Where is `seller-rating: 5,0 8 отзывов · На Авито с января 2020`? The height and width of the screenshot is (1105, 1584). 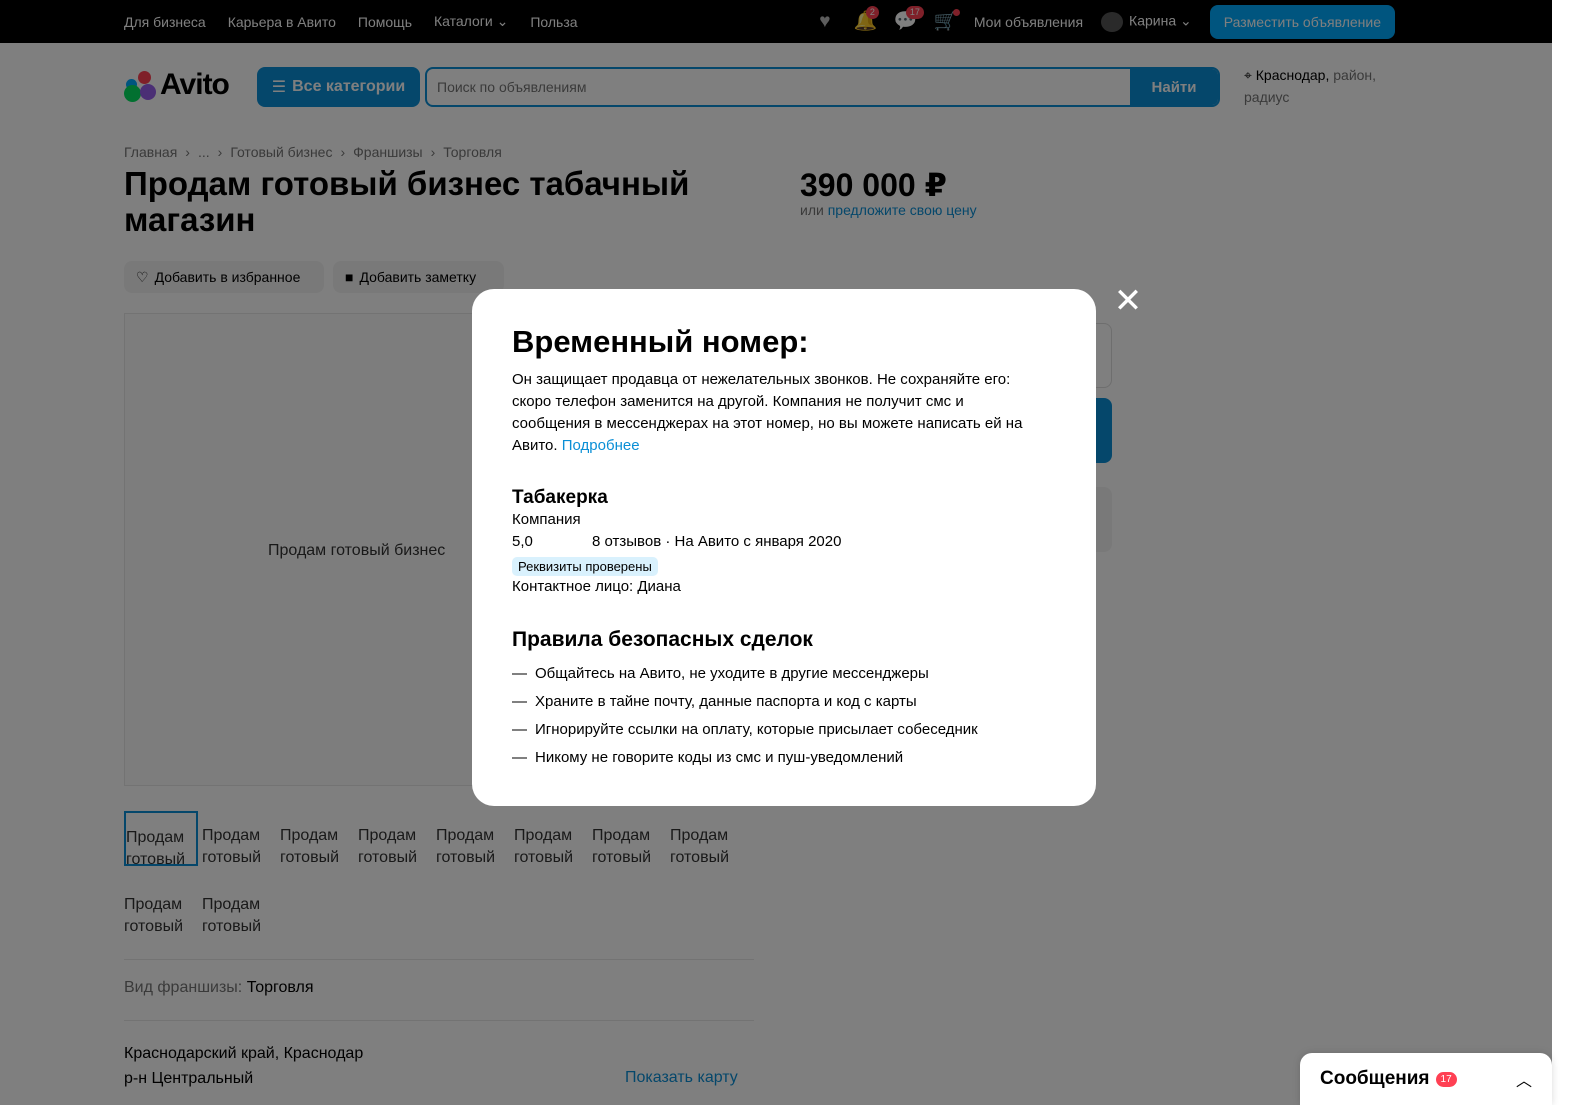 seller-rating: 5,0 8 отзывов · На Авито с января 2020 is located at coordinates (784, 542).